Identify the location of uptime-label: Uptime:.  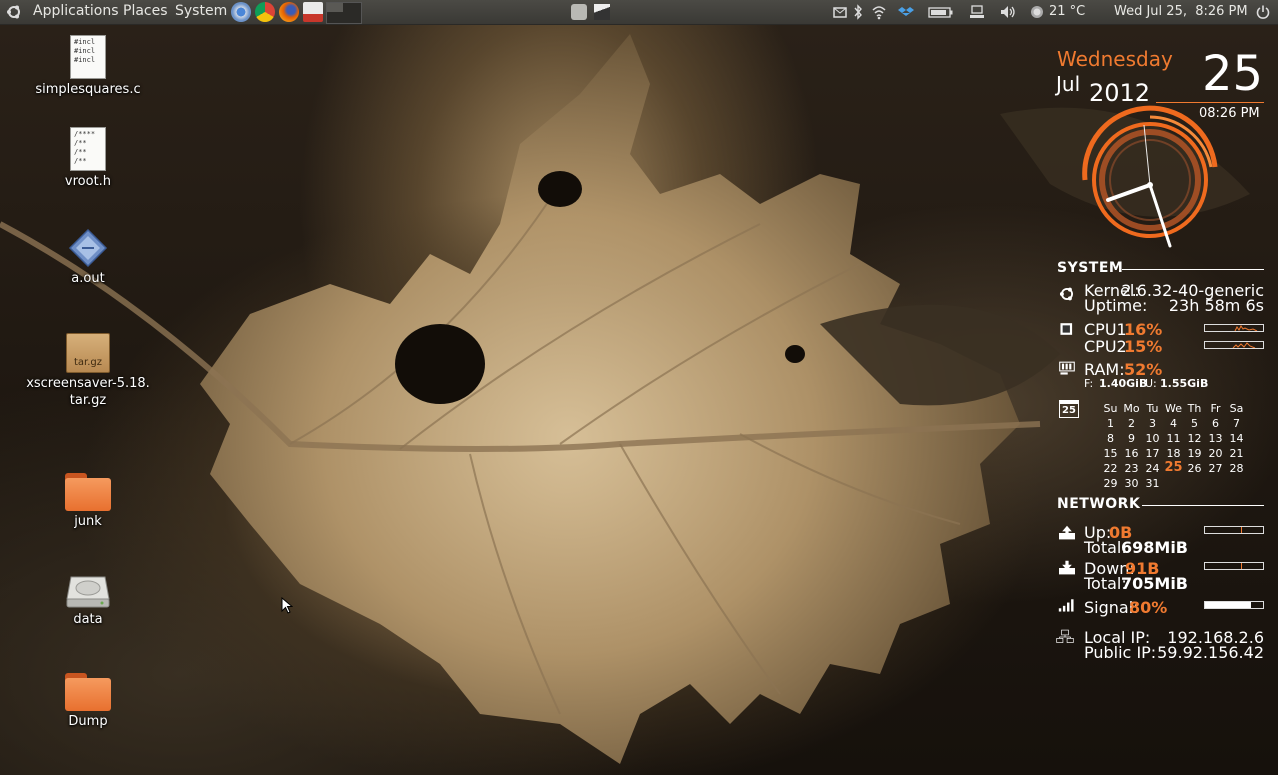
(1116, 305).